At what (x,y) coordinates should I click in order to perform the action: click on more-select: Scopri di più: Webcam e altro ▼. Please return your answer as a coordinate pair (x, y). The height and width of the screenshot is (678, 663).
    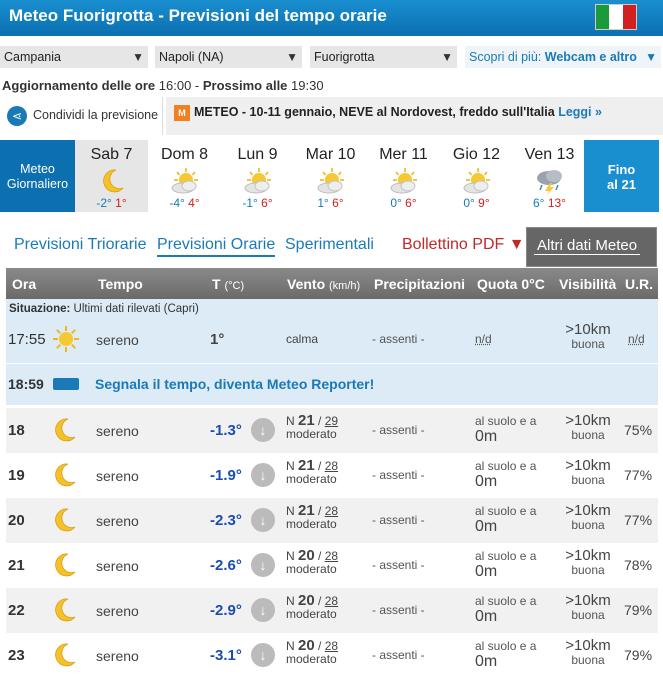
    Looking at the image, I should click on (563, 57).